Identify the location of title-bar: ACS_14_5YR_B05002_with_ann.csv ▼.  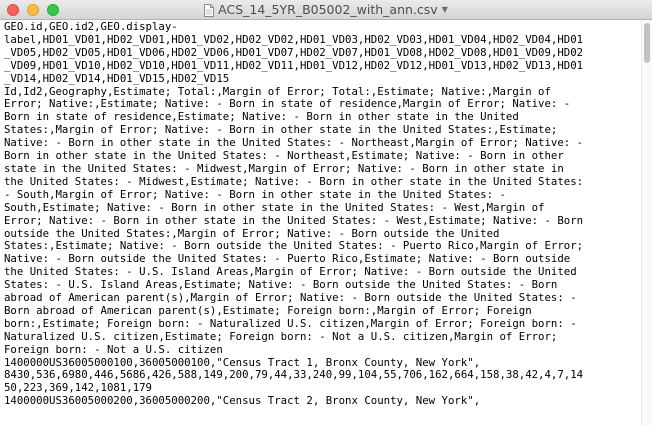
(326, 10).